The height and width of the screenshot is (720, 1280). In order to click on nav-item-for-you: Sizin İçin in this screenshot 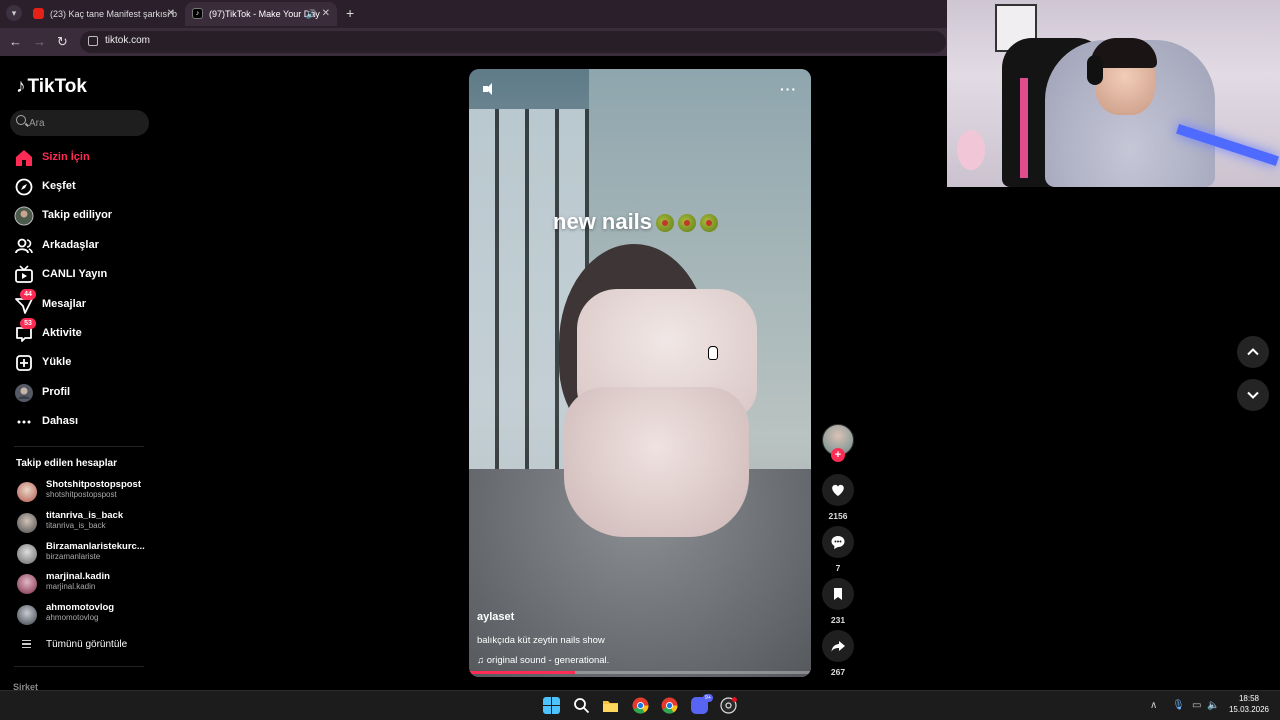, I will do `click(84, 158)`.